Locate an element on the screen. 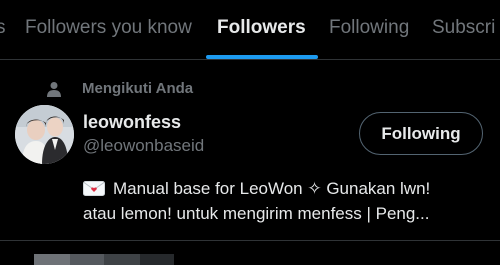 The height and width of the screenshot is (265, 500). active-tab-indicator is located at coordinates (262, 57).